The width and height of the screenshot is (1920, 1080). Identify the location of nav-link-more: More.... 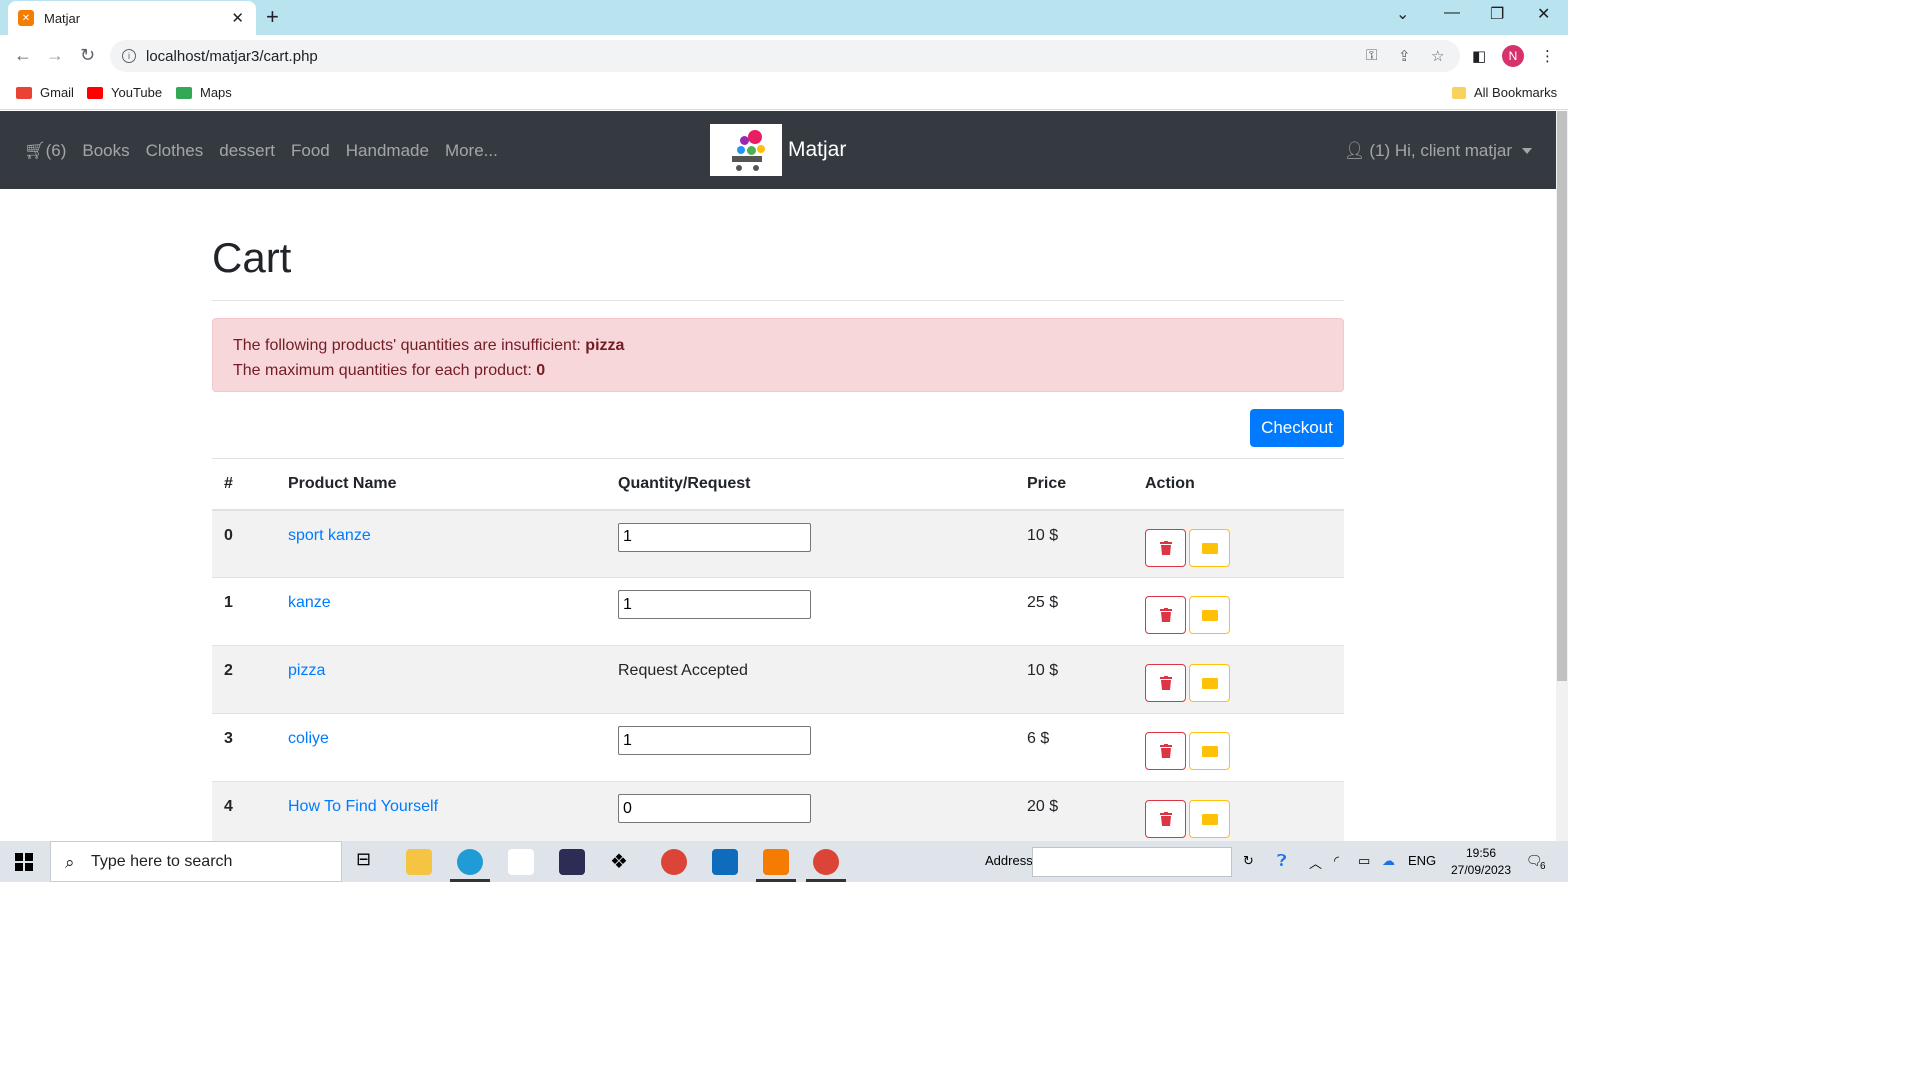
(471, 151).